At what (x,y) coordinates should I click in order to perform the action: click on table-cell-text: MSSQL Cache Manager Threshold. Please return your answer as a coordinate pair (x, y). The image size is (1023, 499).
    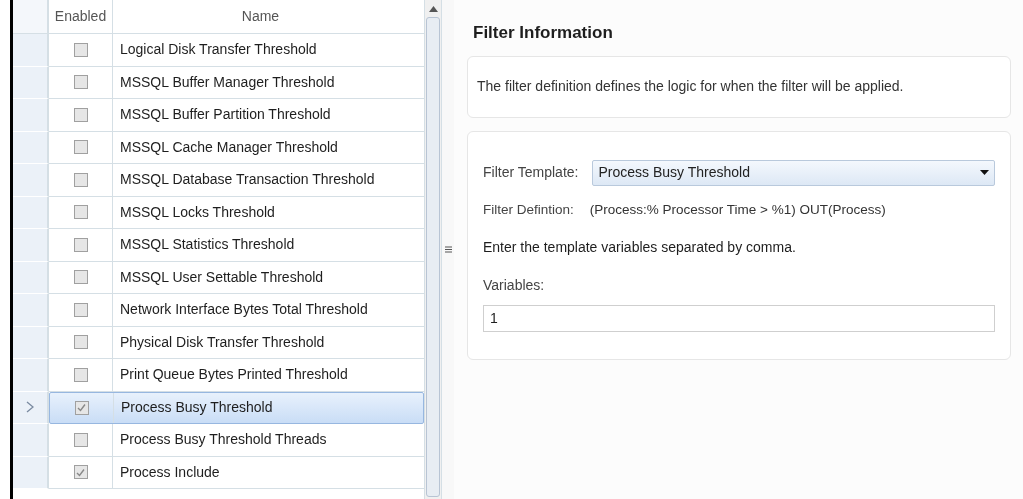
    Looking at the image, I should click on (229, 147).